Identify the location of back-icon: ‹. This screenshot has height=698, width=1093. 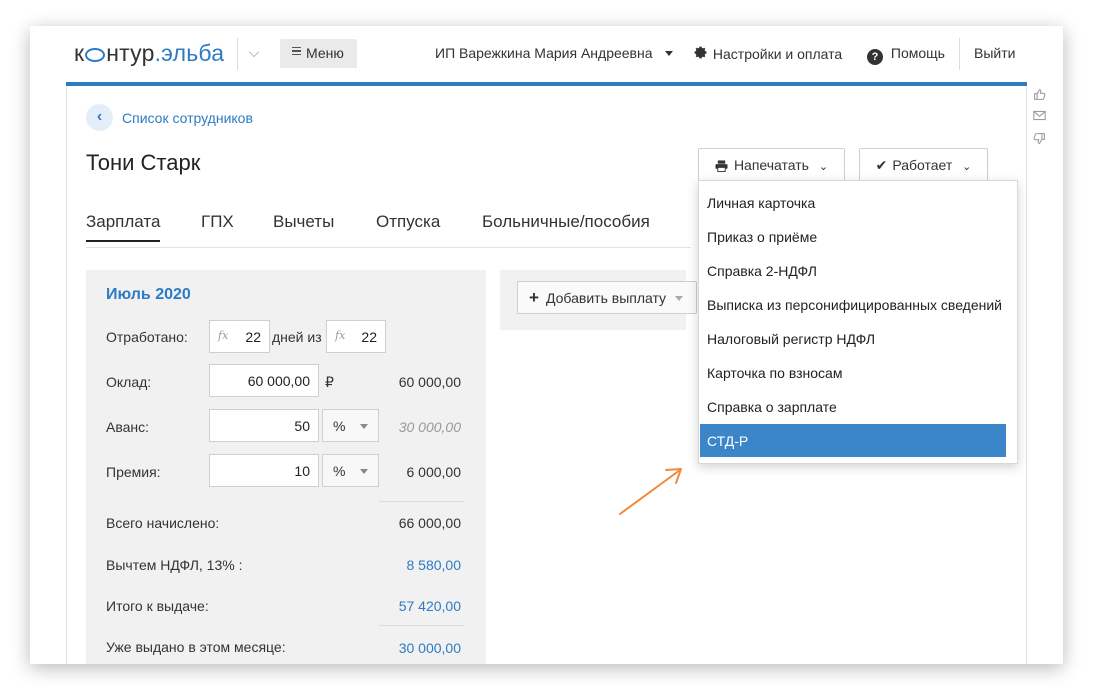
(99, 117).